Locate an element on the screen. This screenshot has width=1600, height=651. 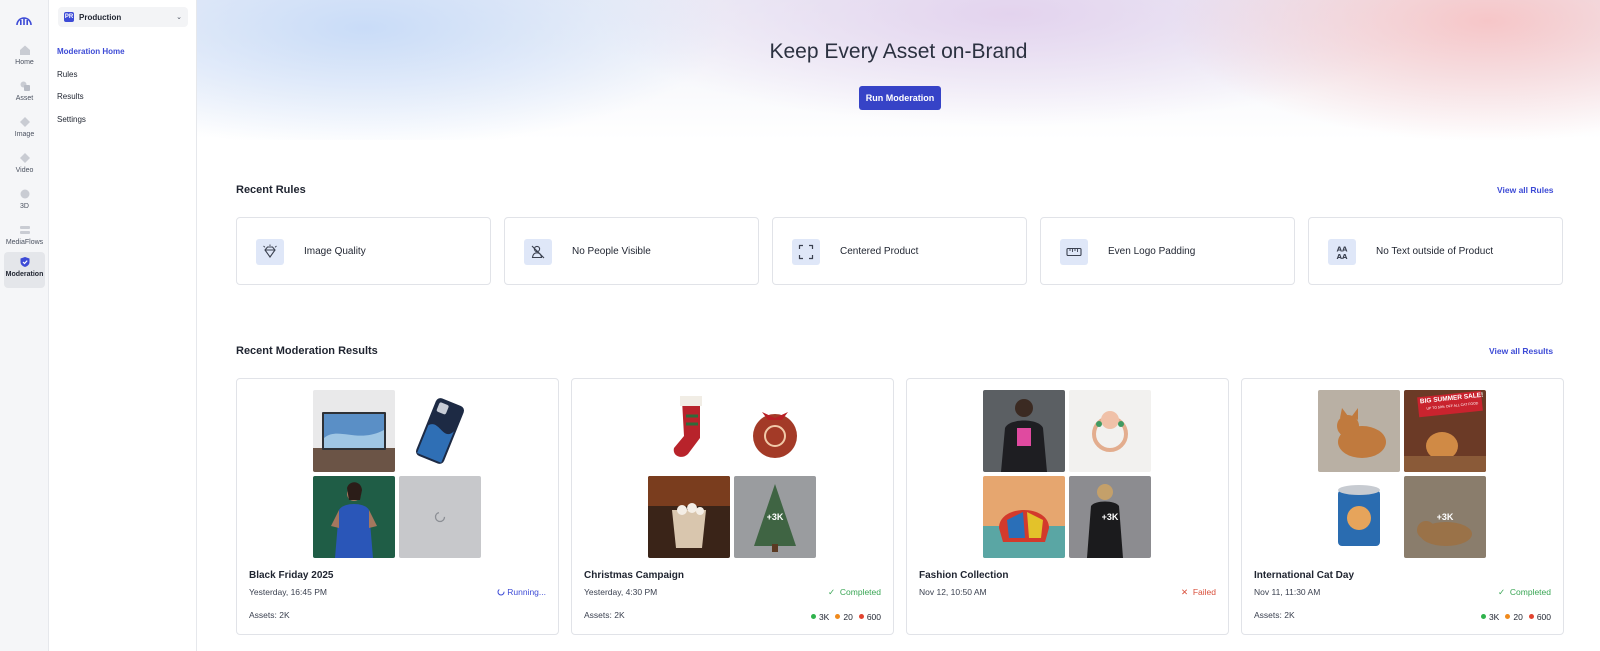
thumbnail-model-black-outfit: +3K is located at coordinates (1110, 517).